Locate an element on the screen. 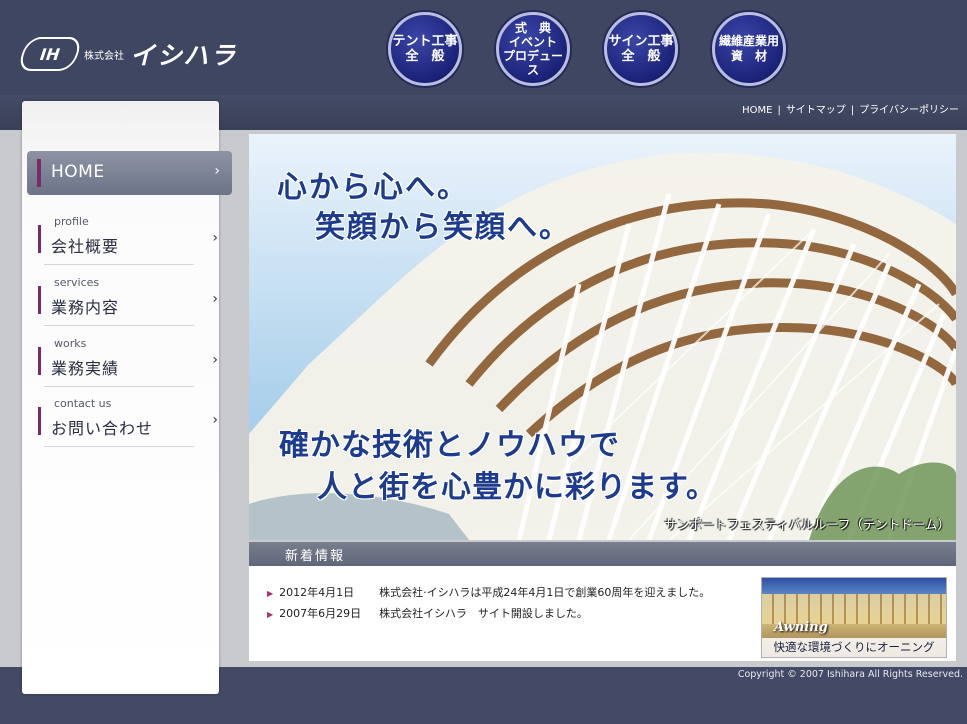 This screenshot has width=967, height=724. news-text: 株式会社·イシハラは平成24年4月1日で創業60周年を迎えました。 is located at coordinates (545, 592).